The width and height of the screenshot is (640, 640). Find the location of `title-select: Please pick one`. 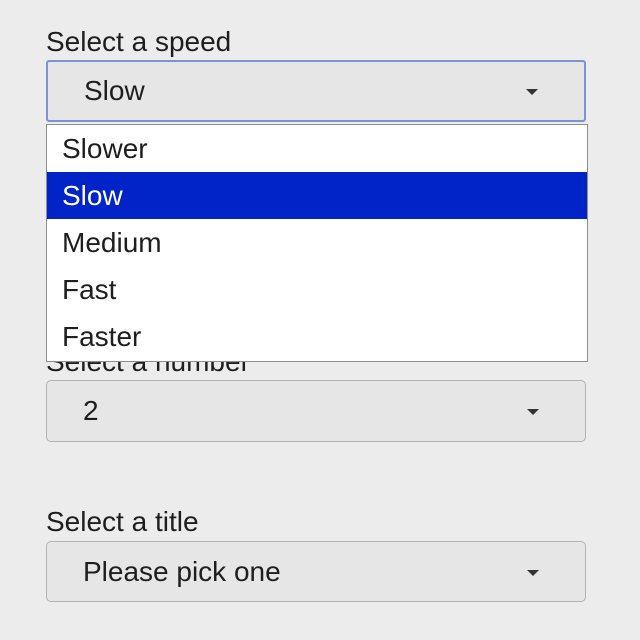

title-select: Please pick one is located at coordinates (316, 571).